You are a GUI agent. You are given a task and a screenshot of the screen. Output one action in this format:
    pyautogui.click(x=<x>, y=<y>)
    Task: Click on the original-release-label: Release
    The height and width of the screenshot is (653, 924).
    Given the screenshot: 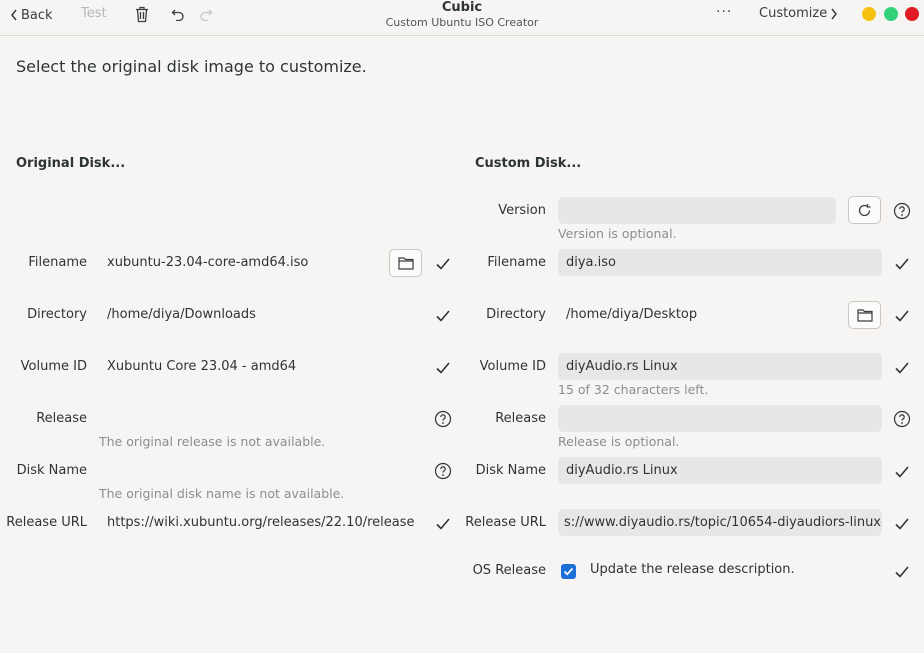 What is the action you would take?
    pyautogui.click(x=61, y=418)
    